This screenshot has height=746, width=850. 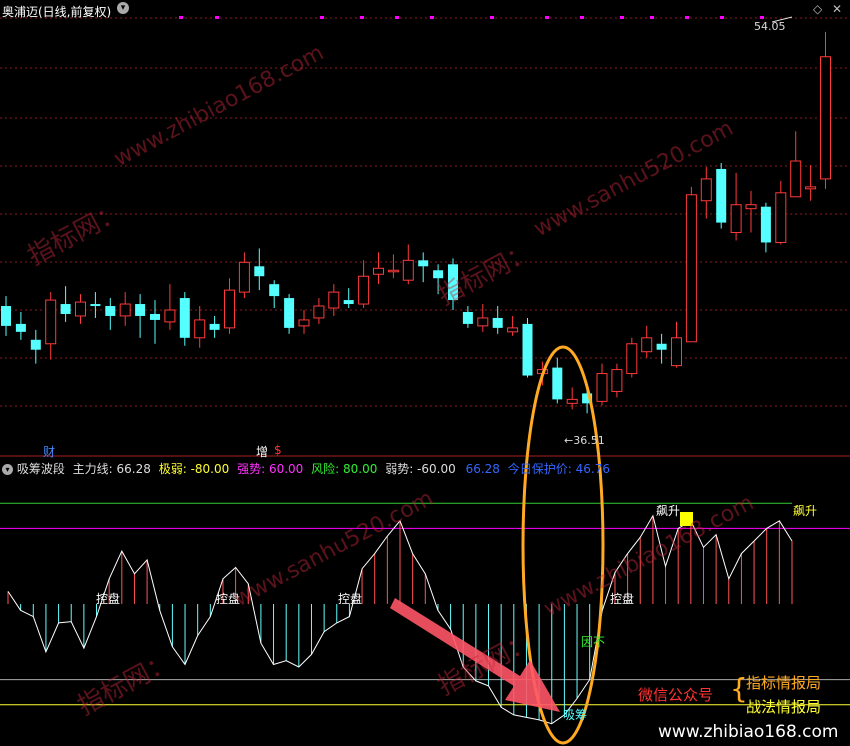 What do you see at coordinates (558, 469) in the screenshot?
I see `protect-price: 今日保护价: 46.76` at bounding box center [558, 469].